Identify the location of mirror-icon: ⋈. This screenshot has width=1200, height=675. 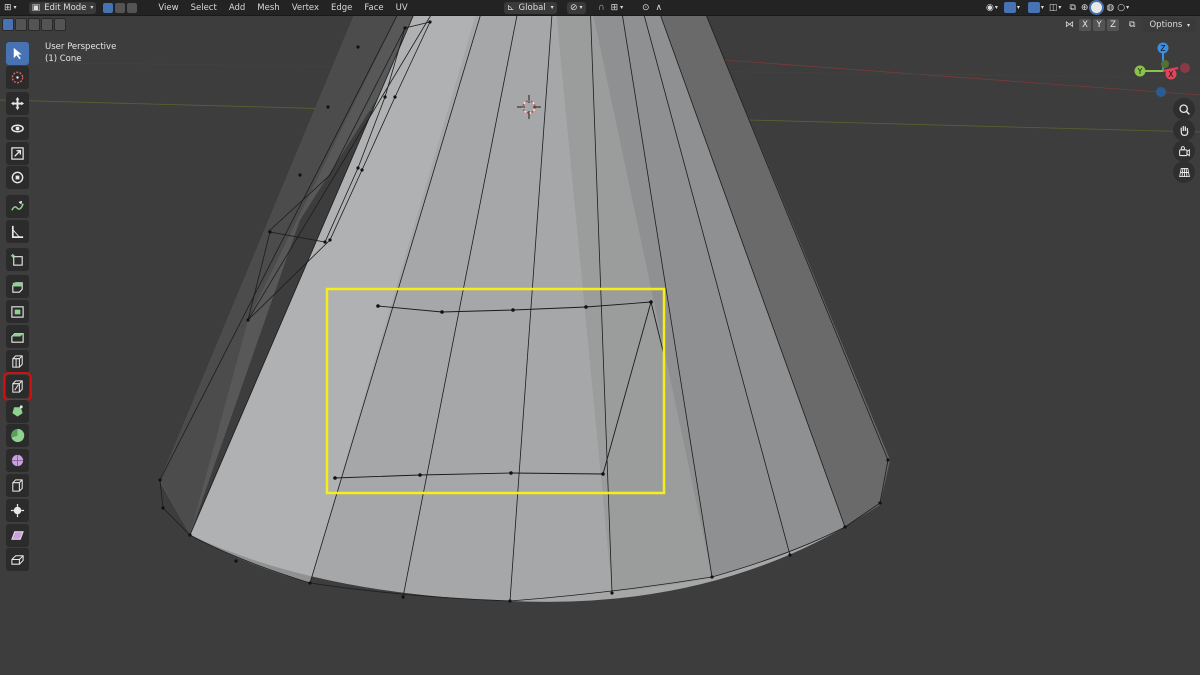
(1070, 25).